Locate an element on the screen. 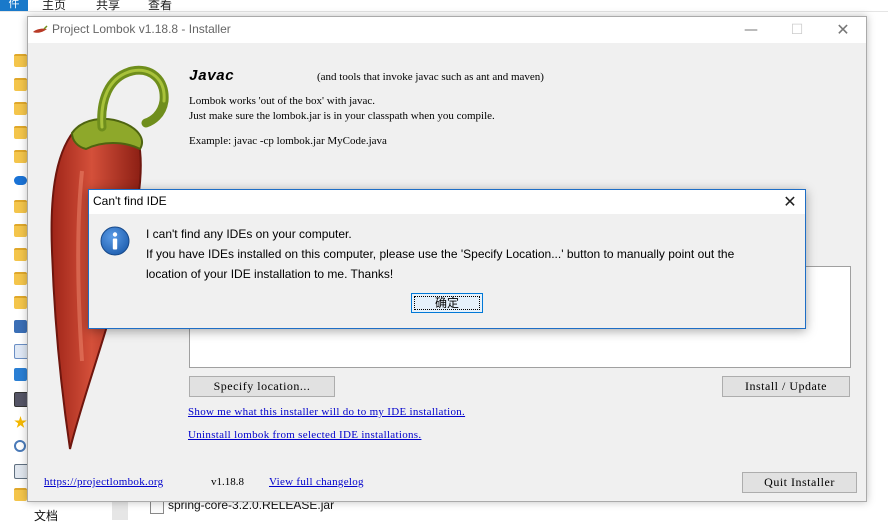 Image resolution: width=888 pixels, height=524 pixels. minimize-button: — is located at coordinates (751, 30).